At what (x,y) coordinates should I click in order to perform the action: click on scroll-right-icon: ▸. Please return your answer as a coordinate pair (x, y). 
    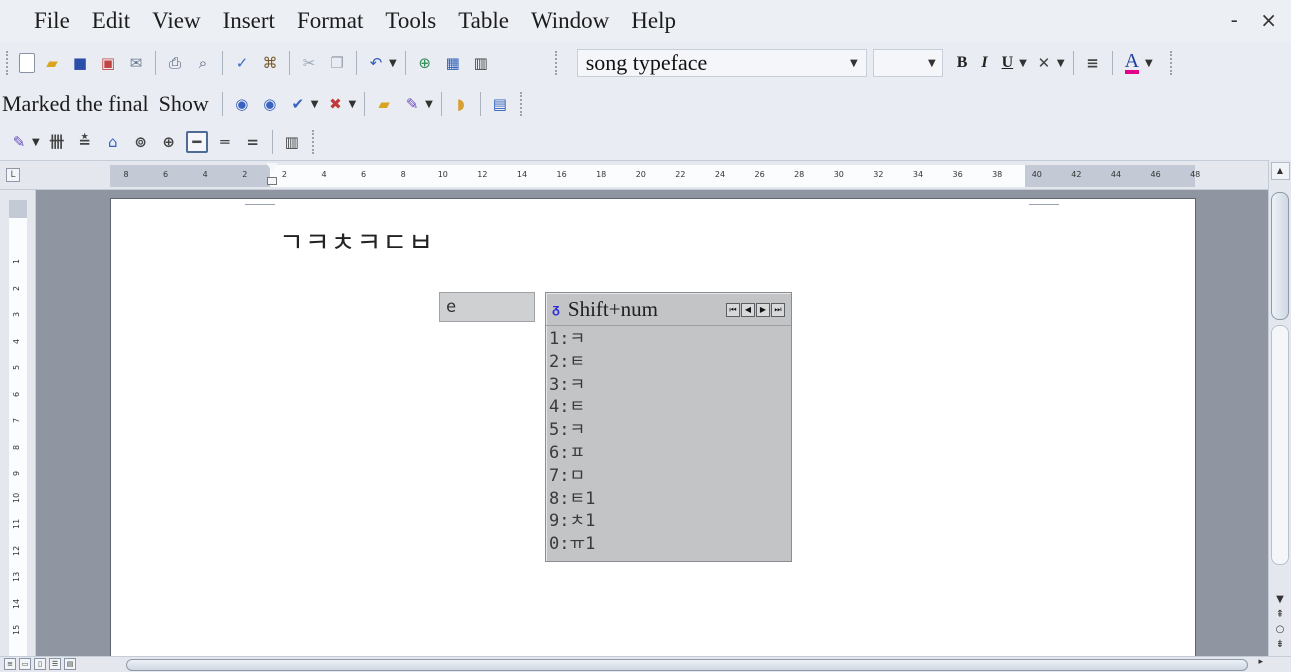
    Looking at the image, I should click on (1260, 662).